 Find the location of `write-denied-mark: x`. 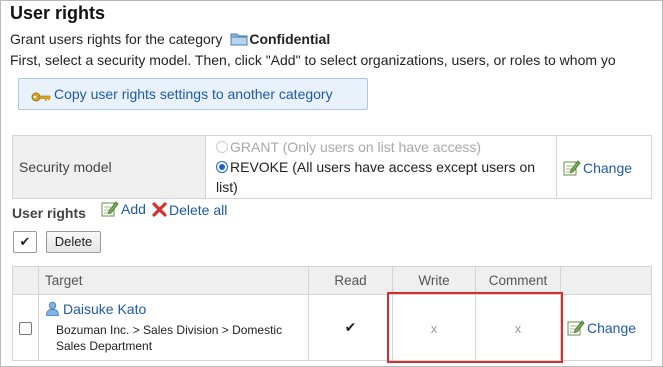

write-denied-mark: x is located at coordinates (434, 328).